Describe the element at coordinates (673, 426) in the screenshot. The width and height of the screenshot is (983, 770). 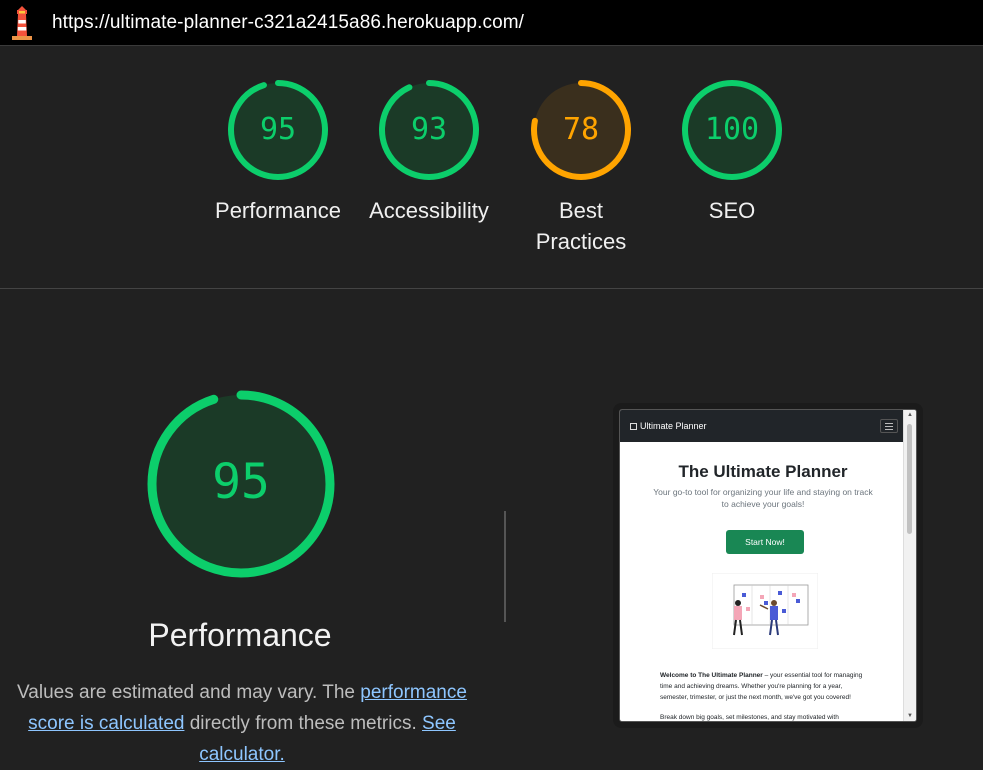
I see `preview-brand-text: Ultimate Planner` at that location.